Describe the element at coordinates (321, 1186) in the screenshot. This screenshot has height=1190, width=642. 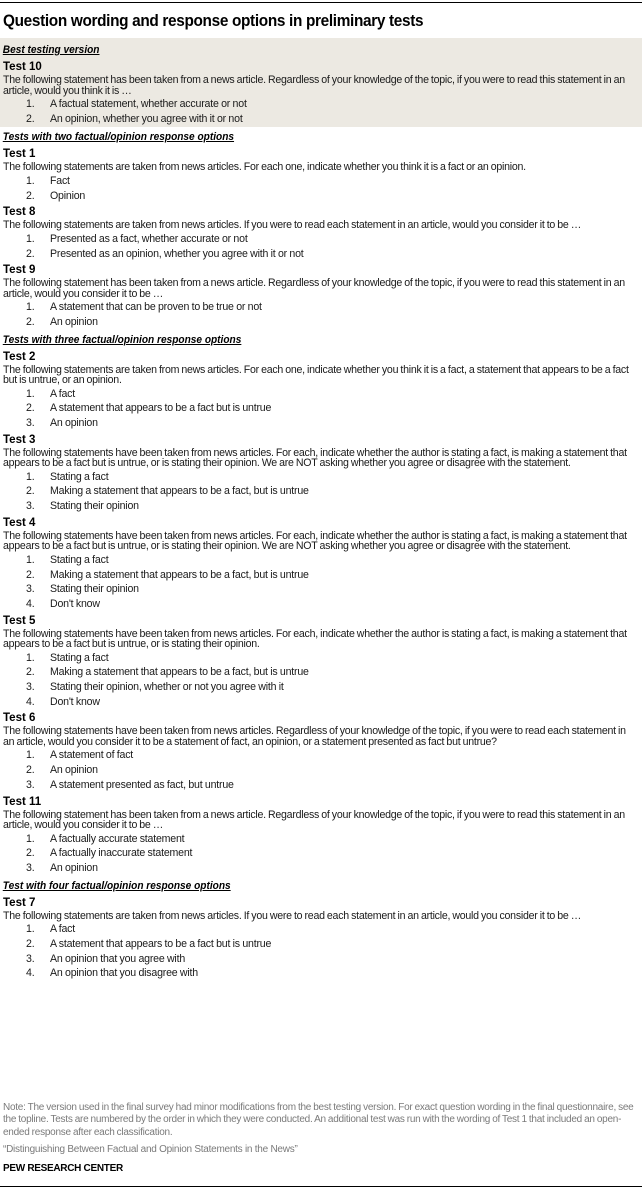
I see `bottom-rule` at that location.